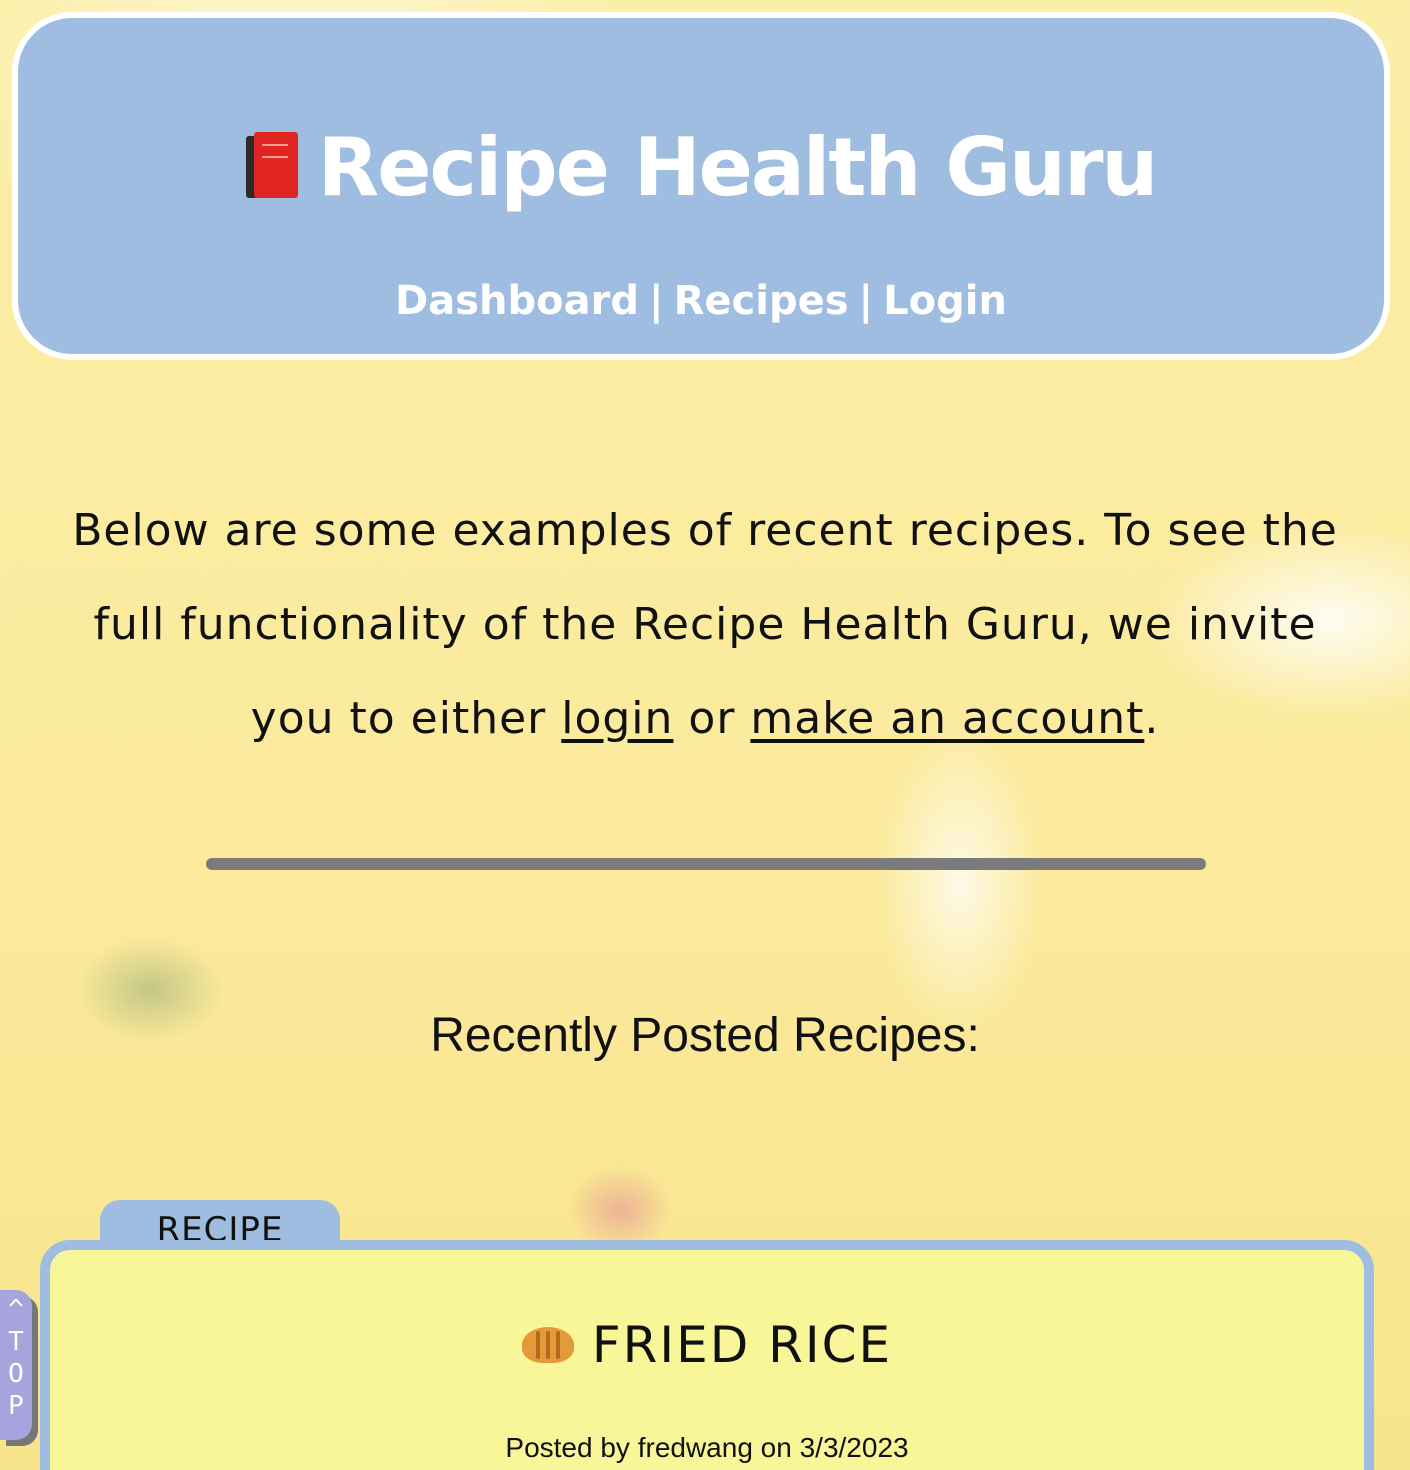 The image size is (1410, 1470). What do you see at coordinates (617, 718) in the screenshot?
I see `login-link: login` at bounding box center [617, 718].